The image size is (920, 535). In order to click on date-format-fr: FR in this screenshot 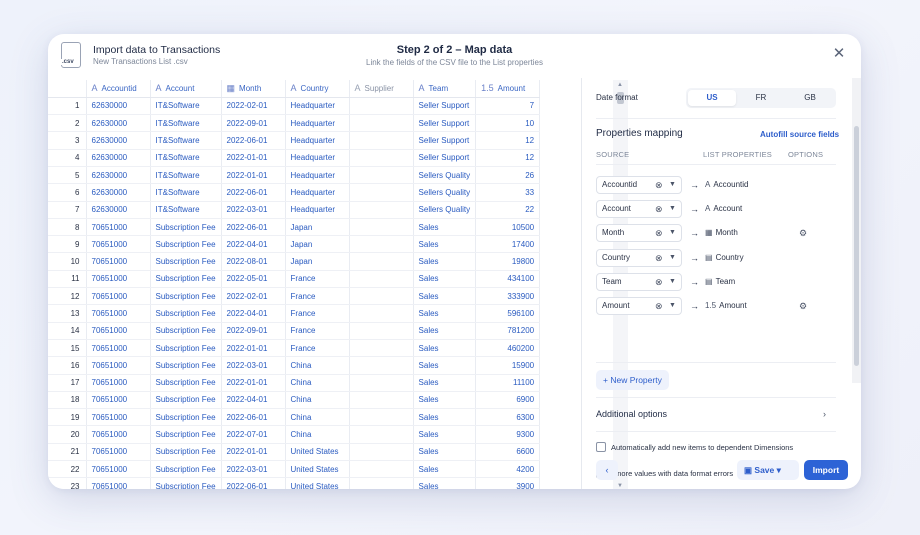, I will do `click(761, 98)`.